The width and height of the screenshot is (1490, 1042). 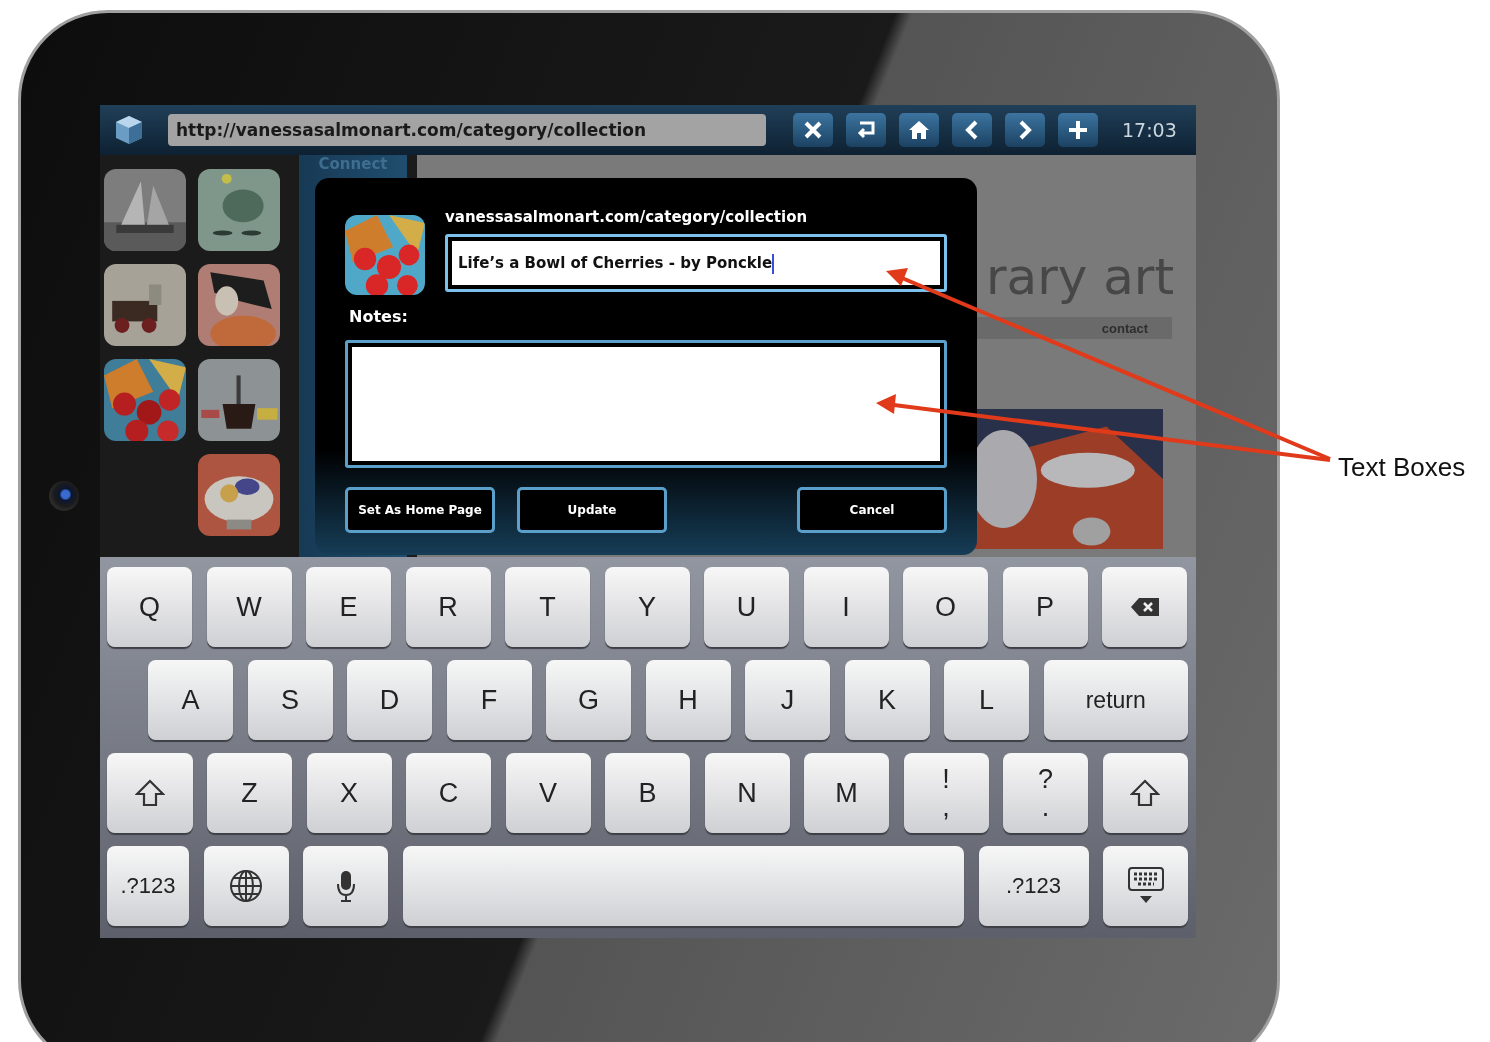 I want to click on keyboard-key: T, so click(x=547, y=607).